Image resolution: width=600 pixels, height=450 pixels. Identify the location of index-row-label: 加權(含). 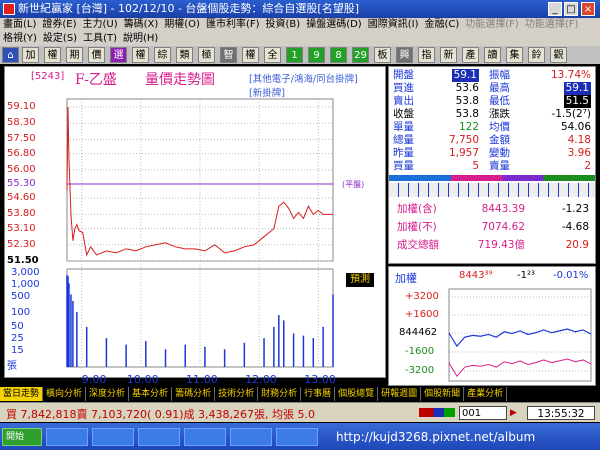
(417, 209).